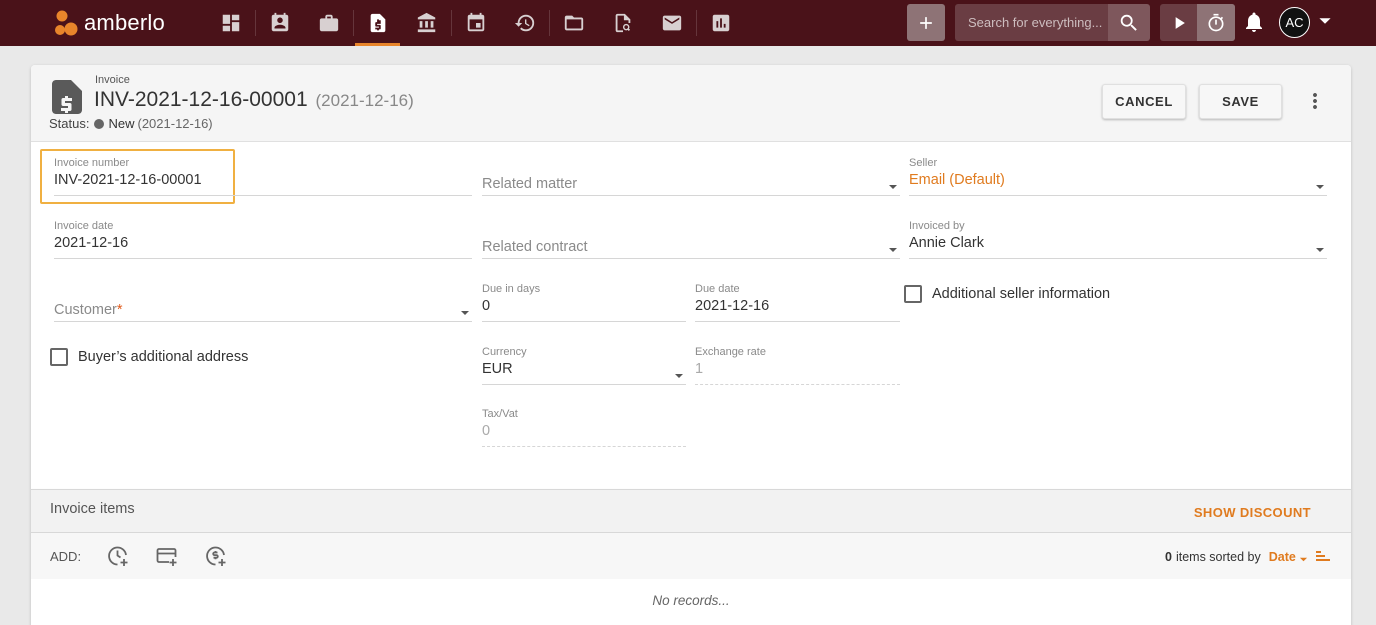  What do you see at coordinates (109, 23) in the screenshot?
I see `app-logo: amberlo` at bounding box center [109, 23].